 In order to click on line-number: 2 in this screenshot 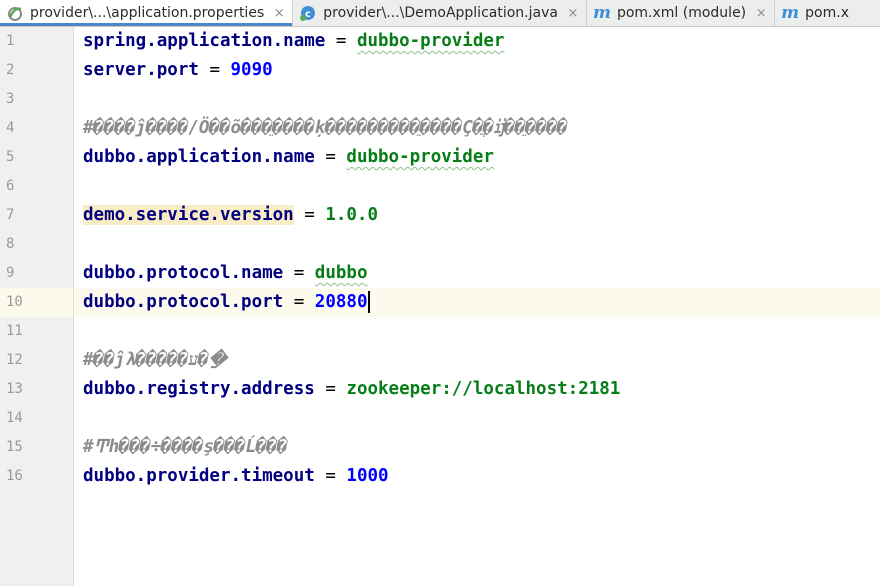, I will do `click(10, 70)`.